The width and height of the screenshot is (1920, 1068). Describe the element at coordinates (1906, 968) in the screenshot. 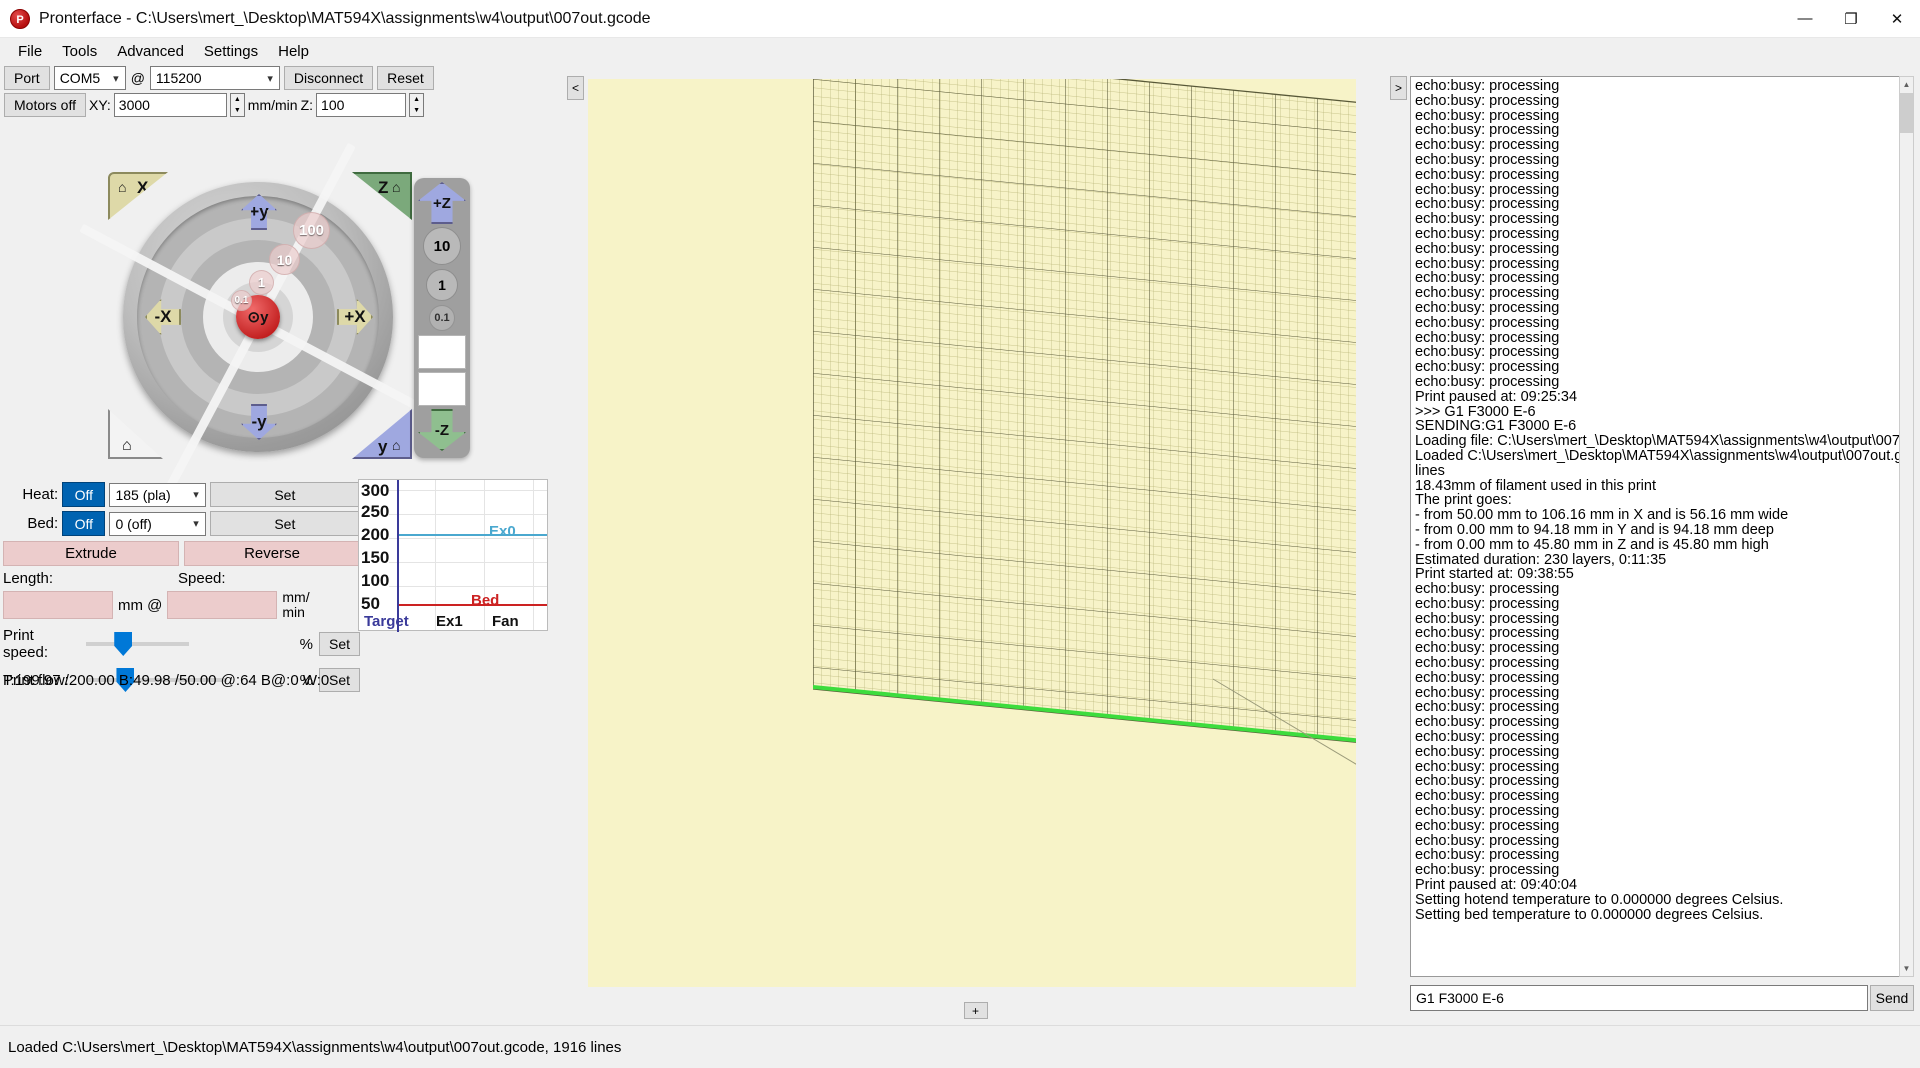

I see `scroll-down-icon: ▼` at that location.